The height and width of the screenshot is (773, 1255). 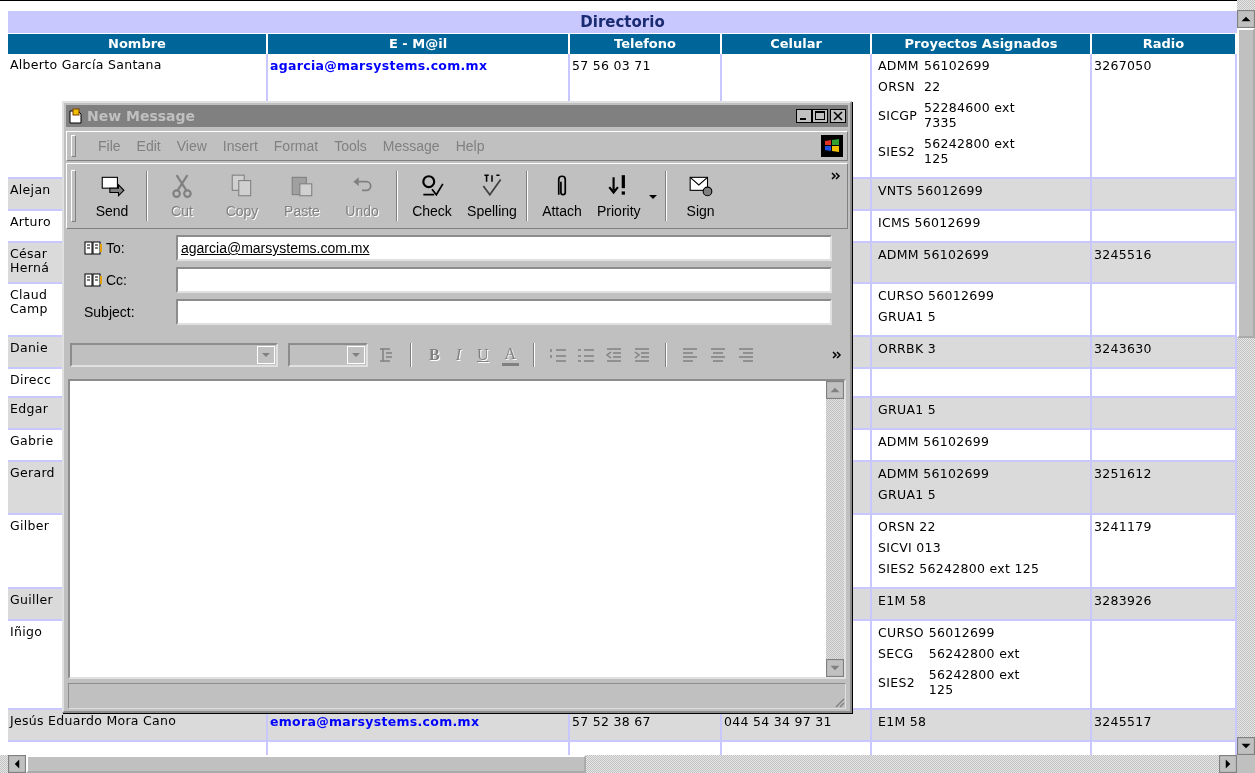 I want to click on email-link: emora@marsystems.com.mx, so click(x=375, y=721).